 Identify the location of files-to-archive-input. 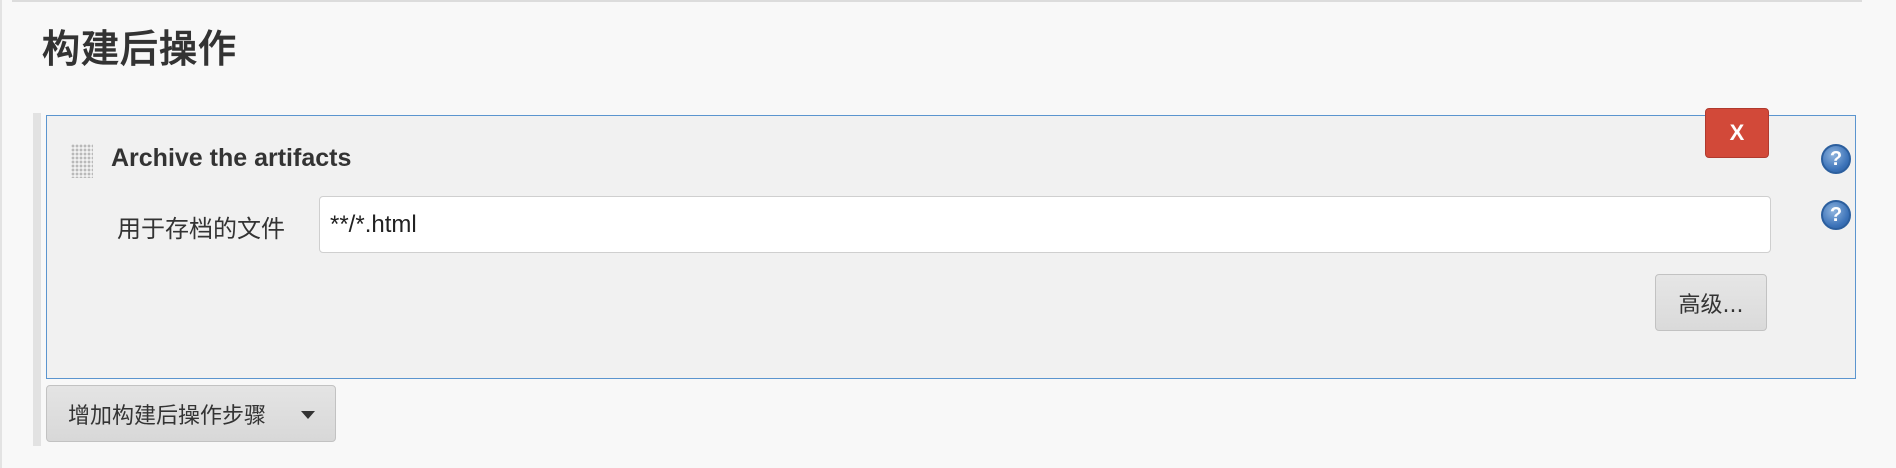
(1045, 224).